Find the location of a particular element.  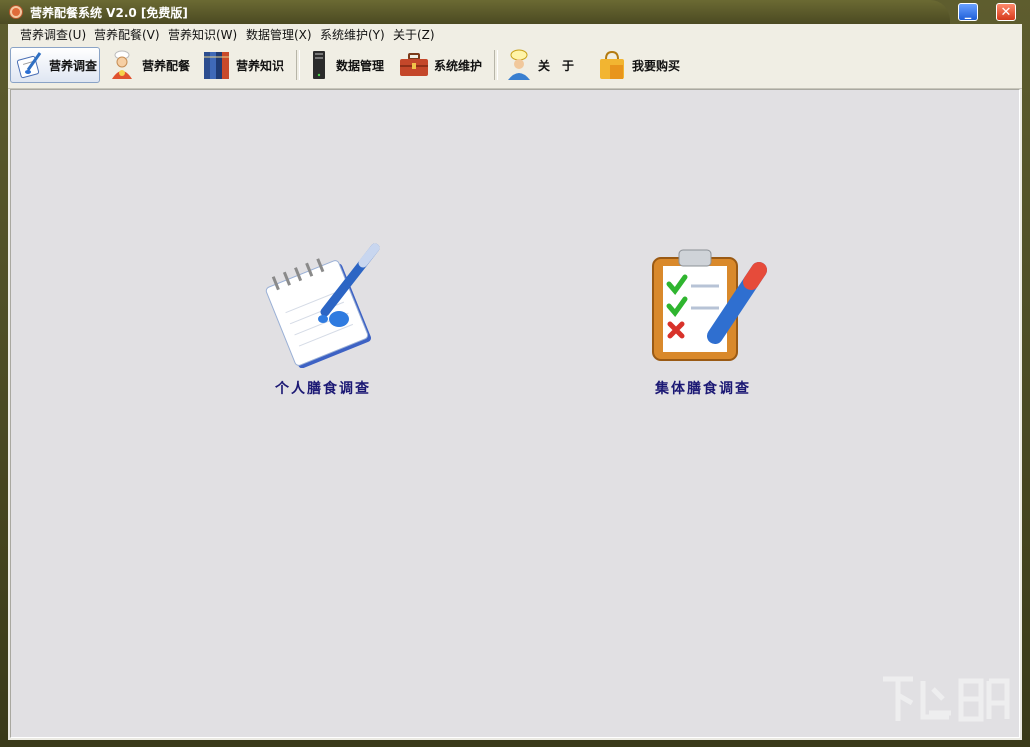

toolbar-data-management-label: 数据管理 is located at coordinates (360, 65).